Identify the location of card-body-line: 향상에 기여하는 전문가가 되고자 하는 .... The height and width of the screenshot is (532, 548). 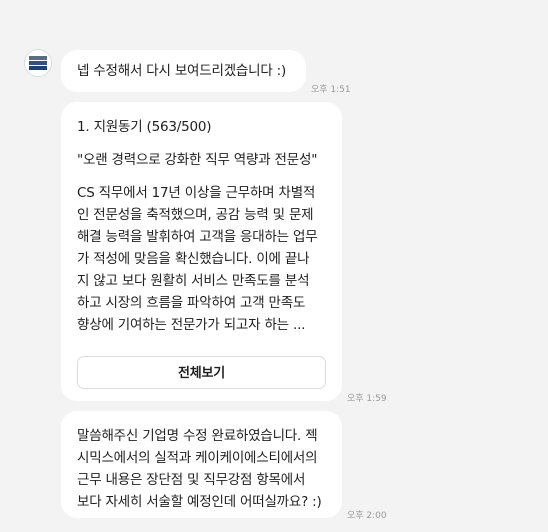
(191, 325).